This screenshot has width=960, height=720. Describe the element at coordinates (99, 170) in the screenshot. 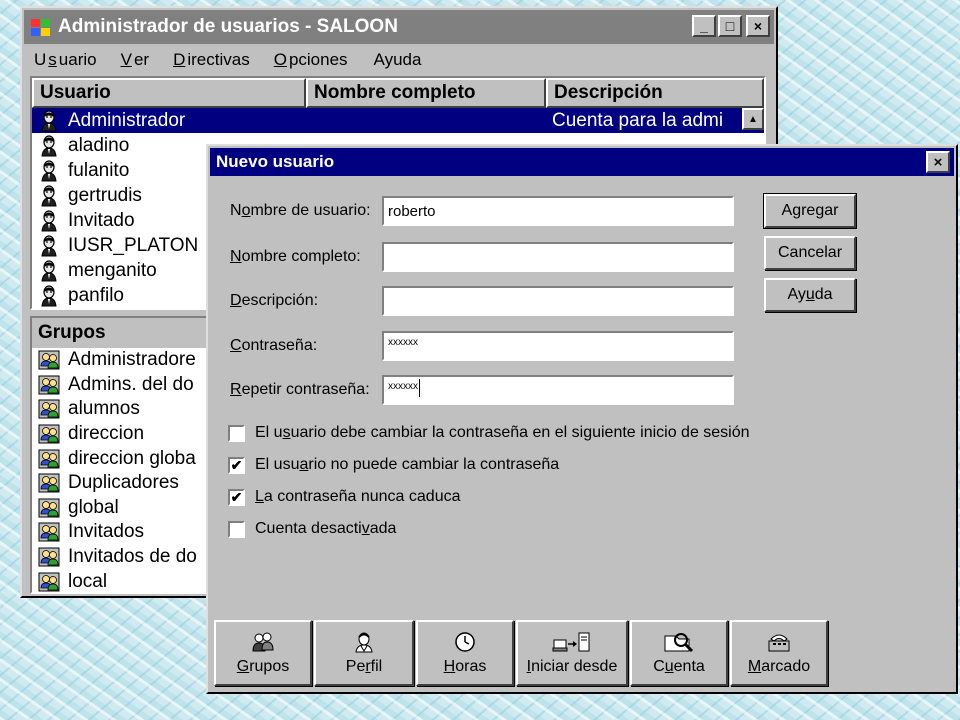

I see `user-name: fulanito` at that location.